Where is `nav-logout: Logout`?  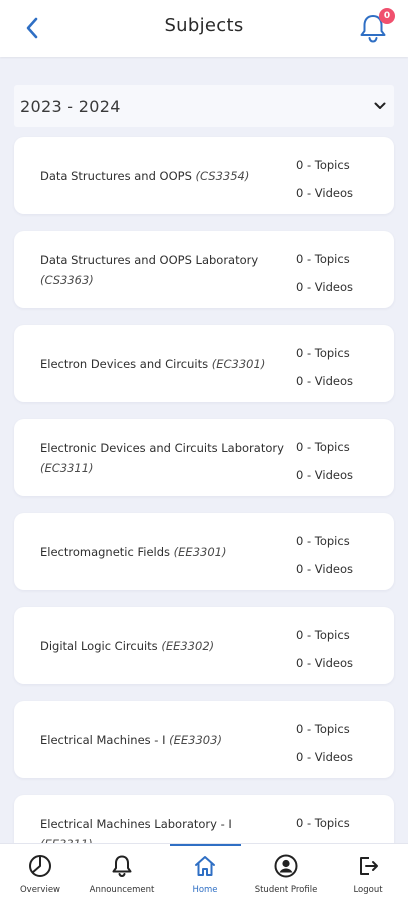 nav-logout: Logout is located at coordinates (368, 874).